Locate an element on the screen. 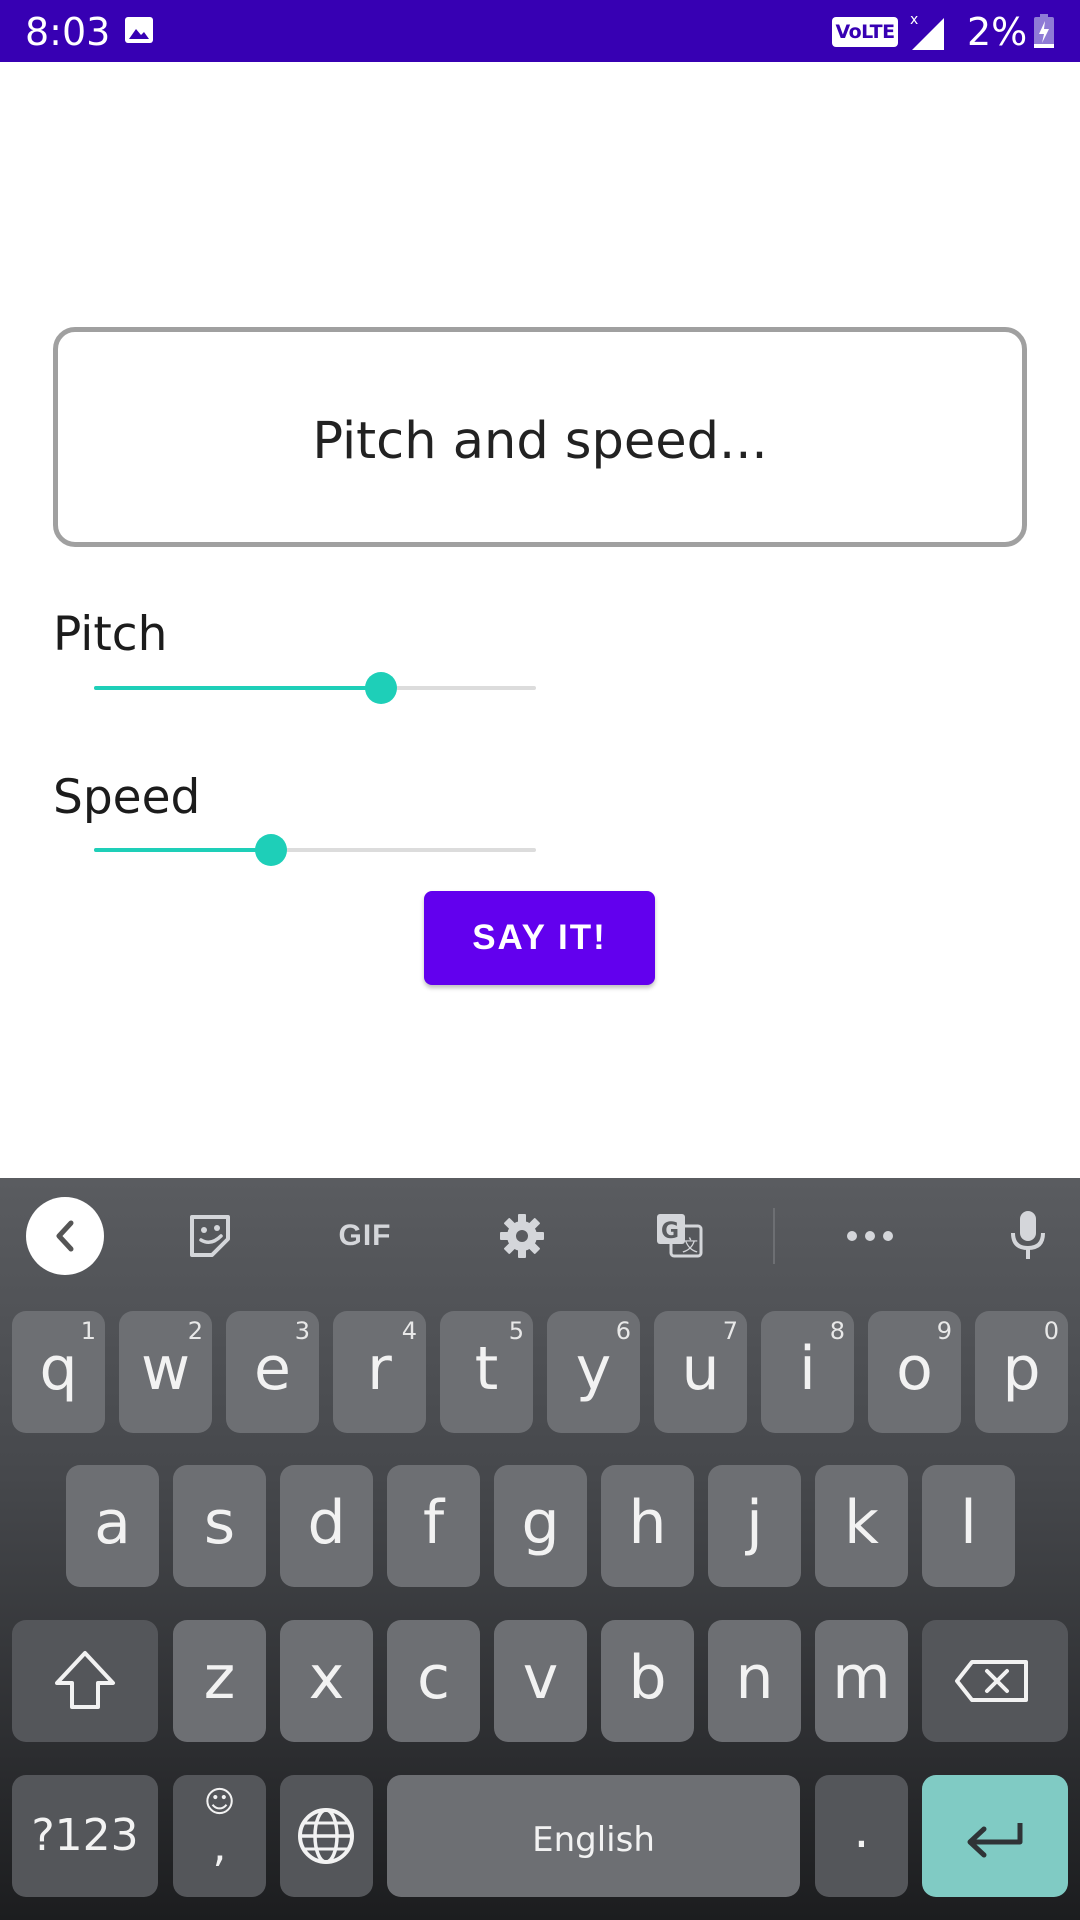 The height and width of the screenshot is (1920, 1080). svg-text: G is located at coordinates (670, 1231).